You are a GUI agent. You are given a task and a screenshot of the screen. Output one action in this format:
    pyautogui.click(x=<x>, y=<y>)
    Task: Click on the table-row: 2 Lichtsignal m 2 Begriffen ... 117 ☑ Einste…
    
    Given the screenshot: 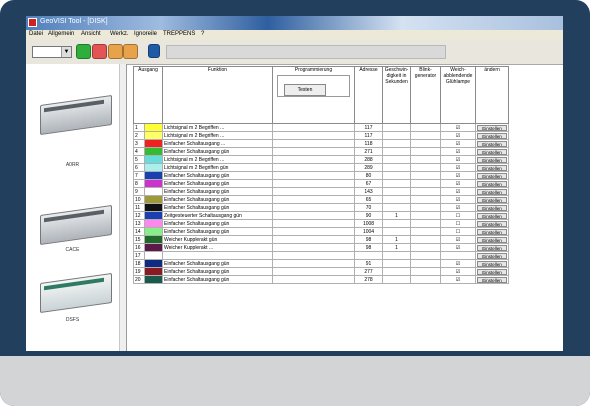 What is the action you would take?
    pyautogui.click(x=321, y=135)
    